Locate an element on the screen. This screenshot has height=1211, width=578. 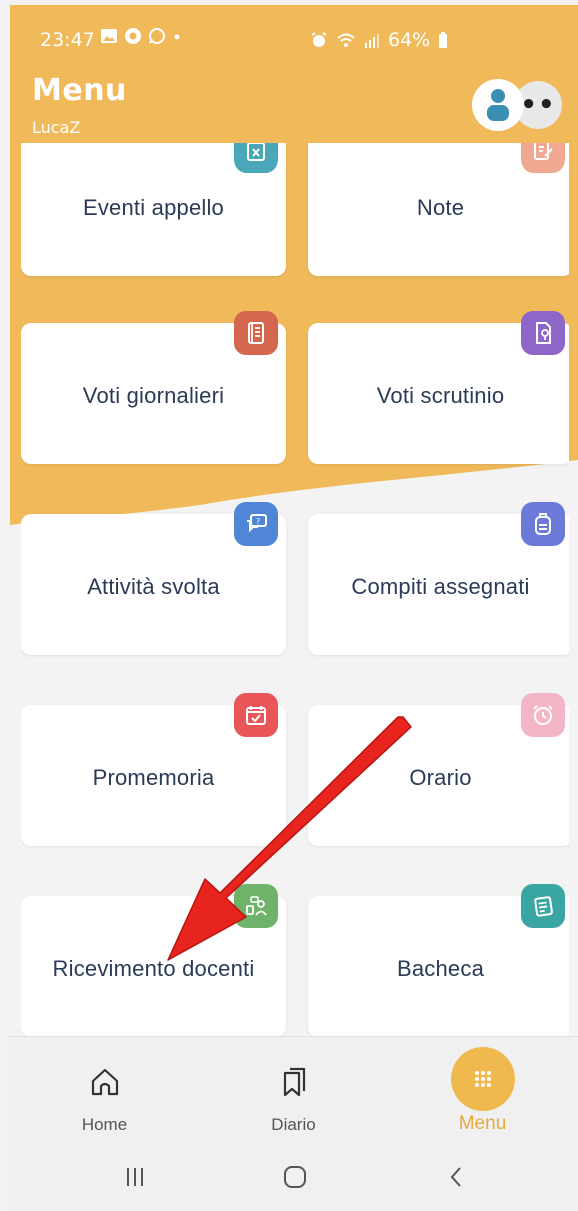
backpack-icon is located at coordinates (543, 524).